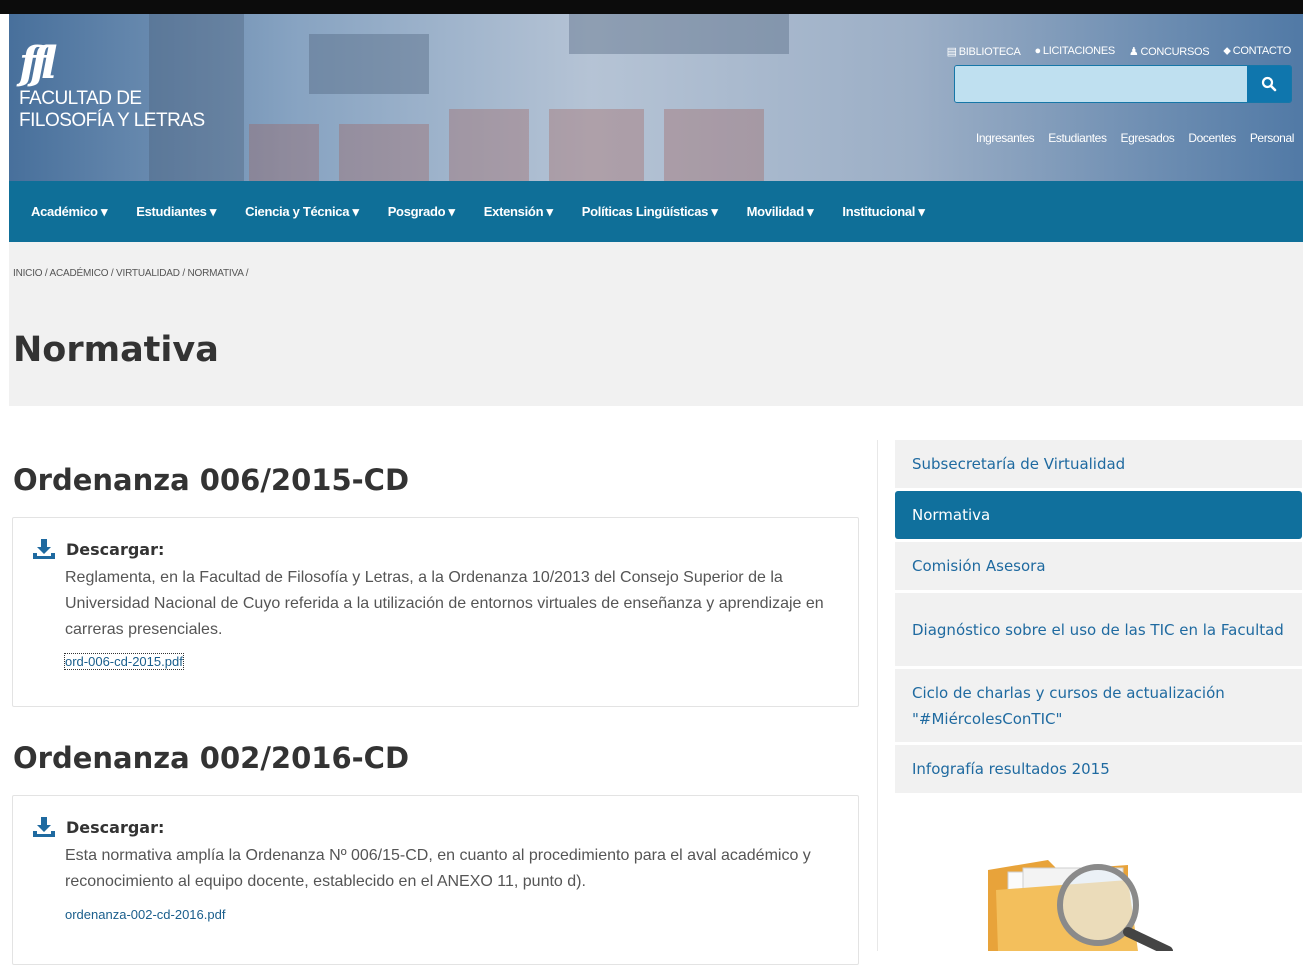 The width and height of the screenshot is (1303, 965). I want to click on audience-link-personal: Personal, so click(1272, 138).